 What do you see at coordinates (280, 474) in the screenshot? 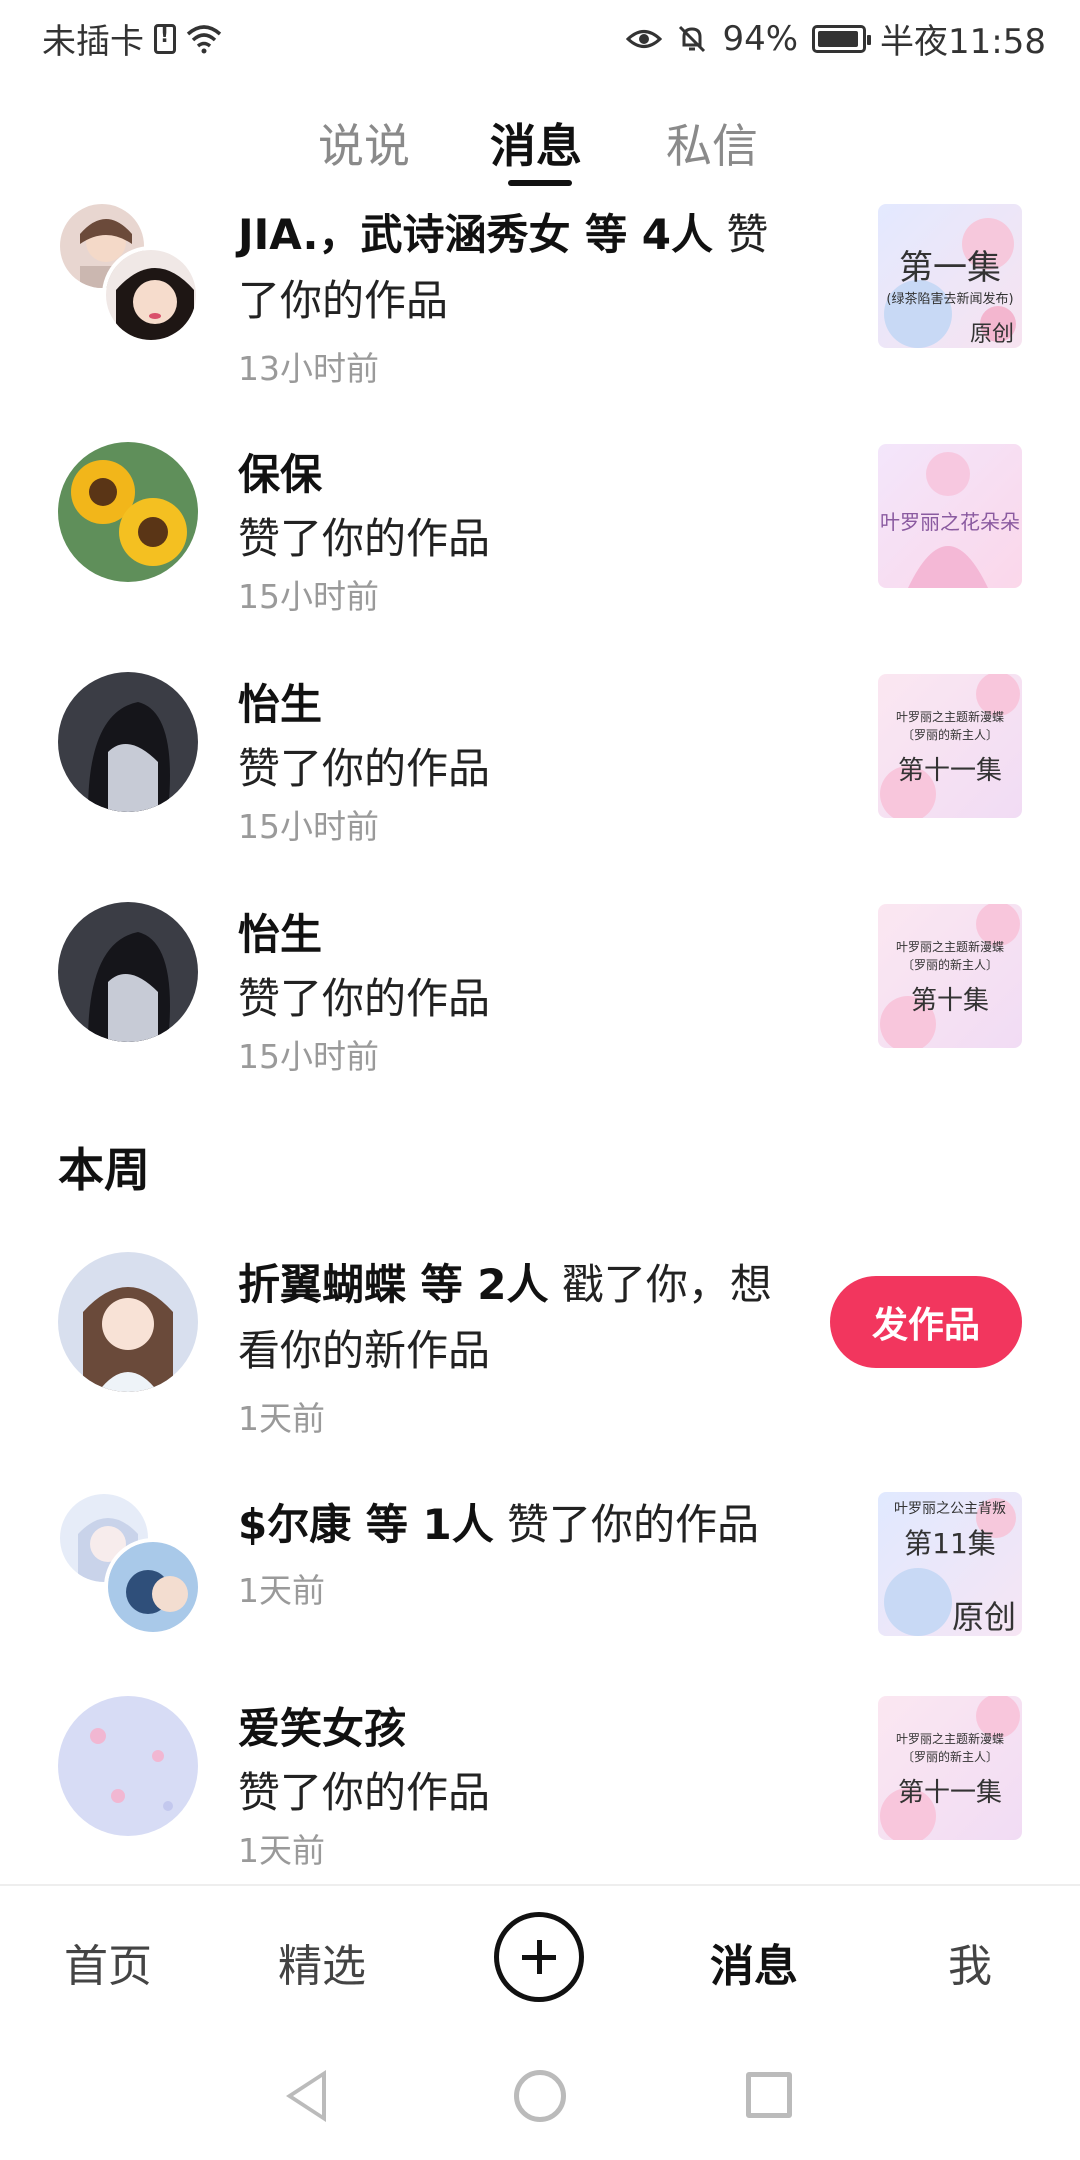
I see `actor-names: 保保` at bounding box center [280, 474].